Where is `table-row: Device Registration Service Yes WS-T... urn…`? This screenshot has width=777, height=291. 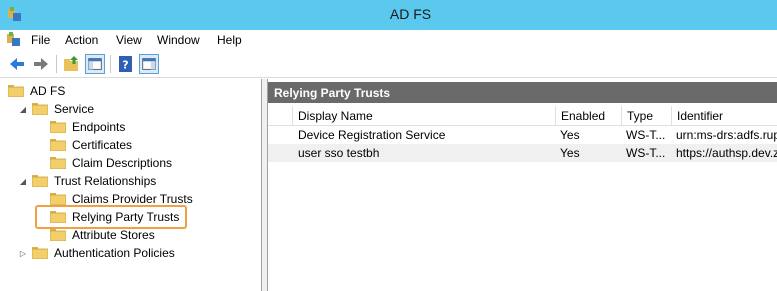
table-row: Device Registration Service Yes WS-T... urn… is located at coordinates (522, 135).